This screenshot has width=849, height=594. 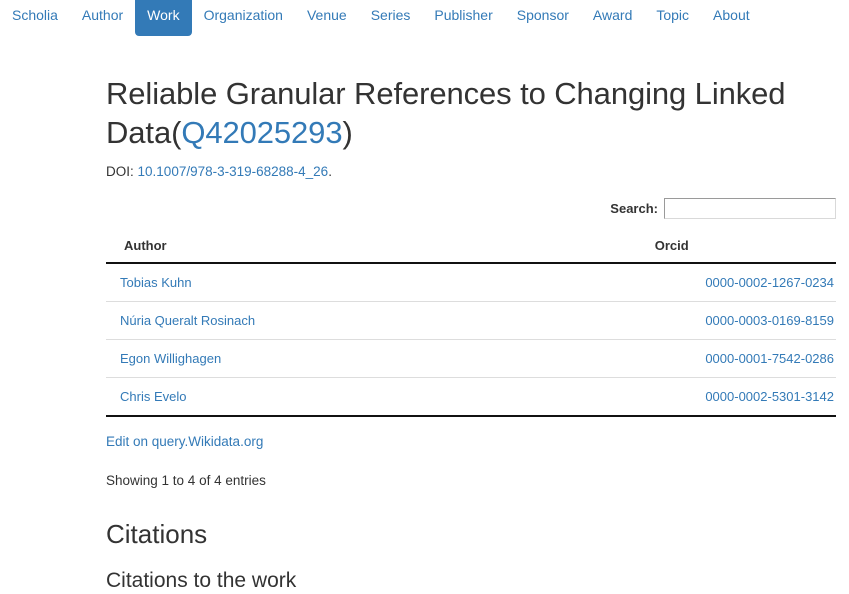 I want to click on table-cell-orcid: 0000-0001-7542-0286, so click(x=671, y=358).